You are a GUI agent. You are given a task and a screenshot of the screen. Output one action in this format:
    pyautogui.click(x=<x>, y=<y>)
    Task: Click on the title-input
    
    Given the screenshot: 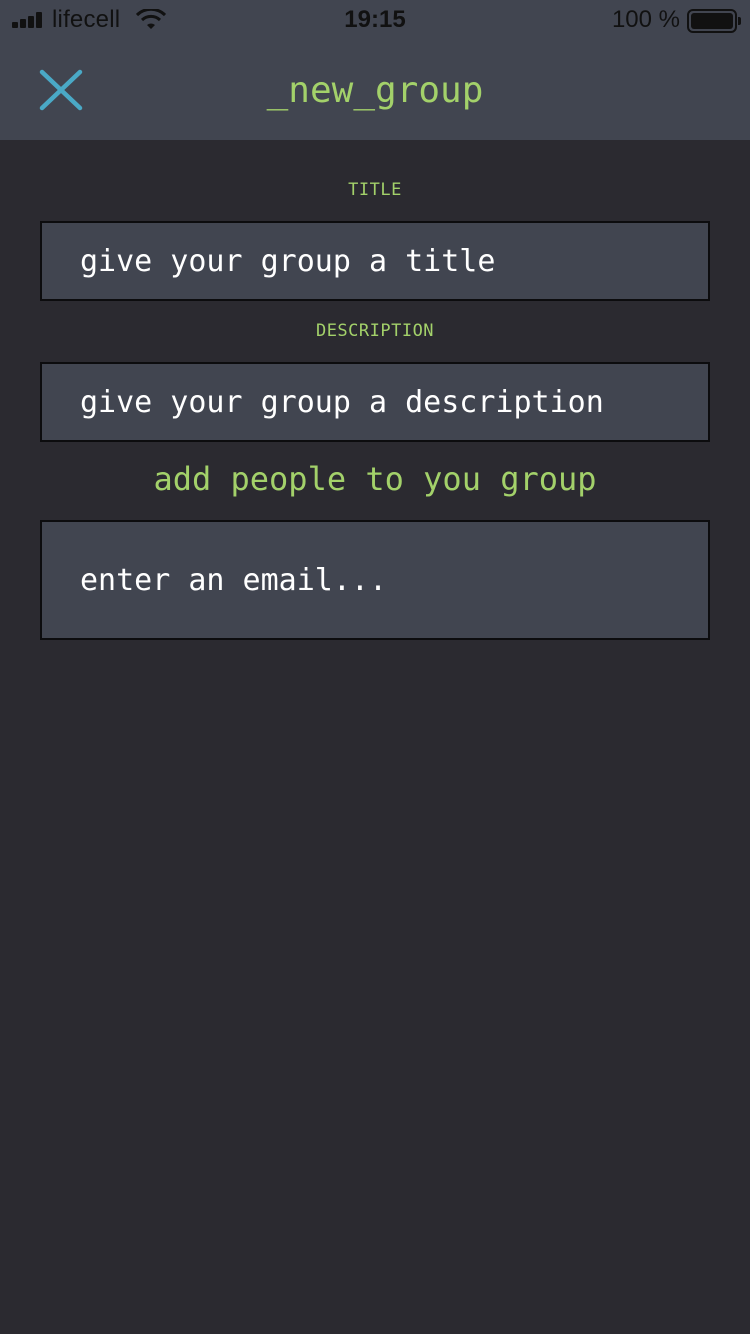 What is the action you would take?
    pyautogui.click(x=375, y=261)
    